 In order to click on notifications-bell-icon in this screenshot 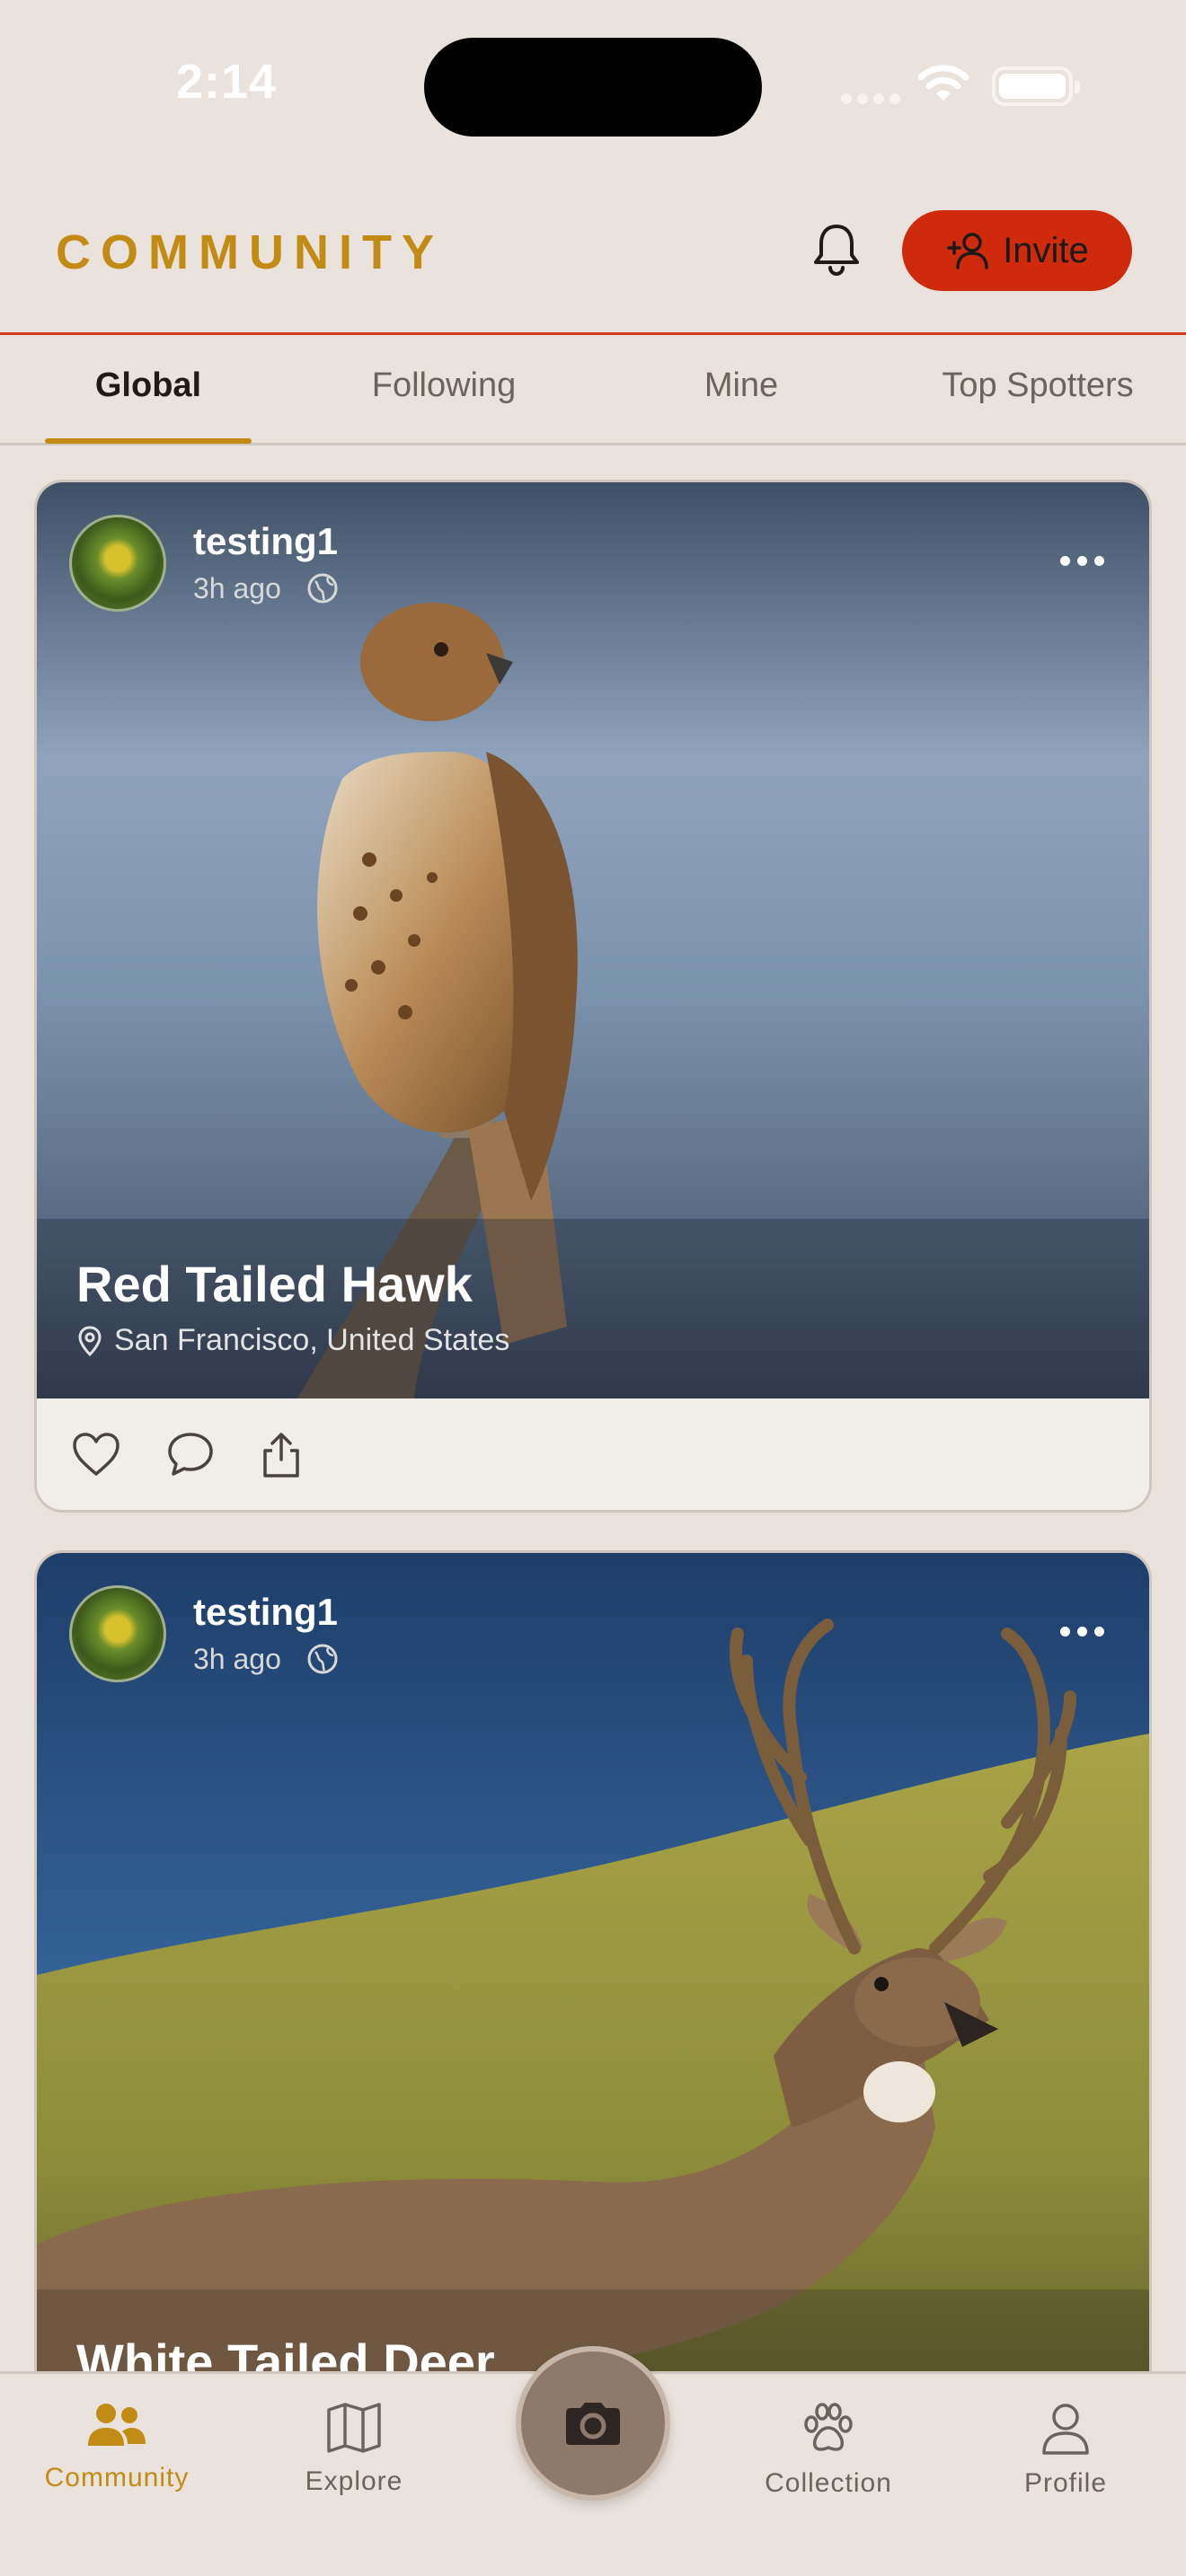, I will do `click(836, 248)`.